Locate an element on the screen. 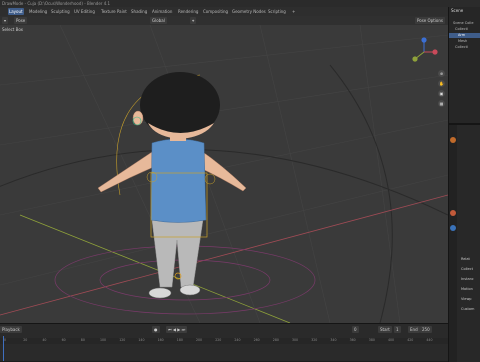 The image size is (480, 362). start-frame-field: 1 is located at coordinates (397, 329).